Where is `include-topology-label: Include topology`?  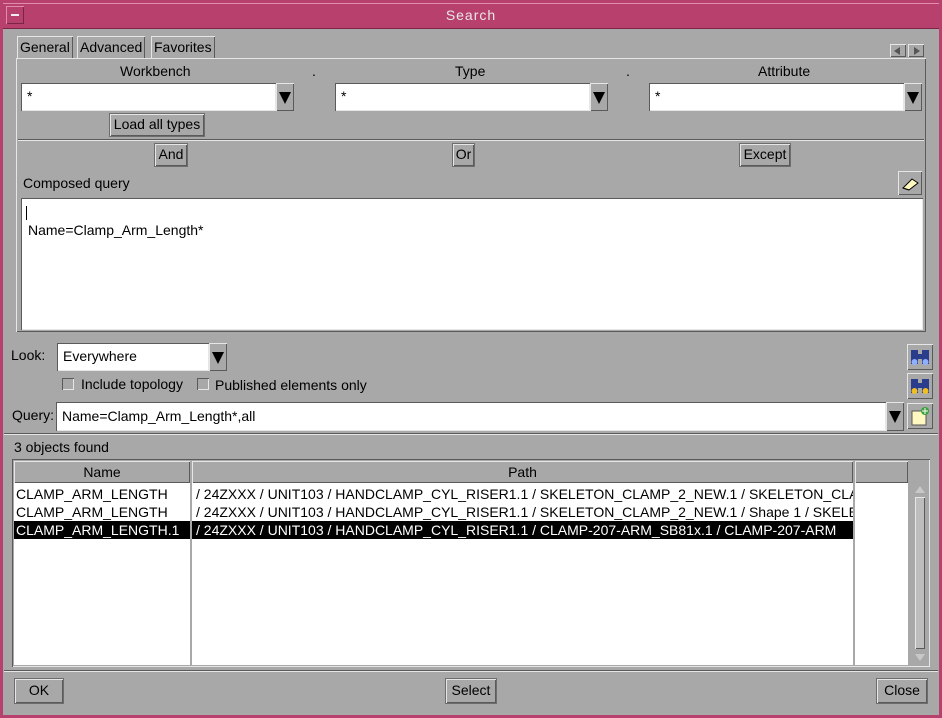 include-topology-label: Include topology is located at coordinates (132, 384).